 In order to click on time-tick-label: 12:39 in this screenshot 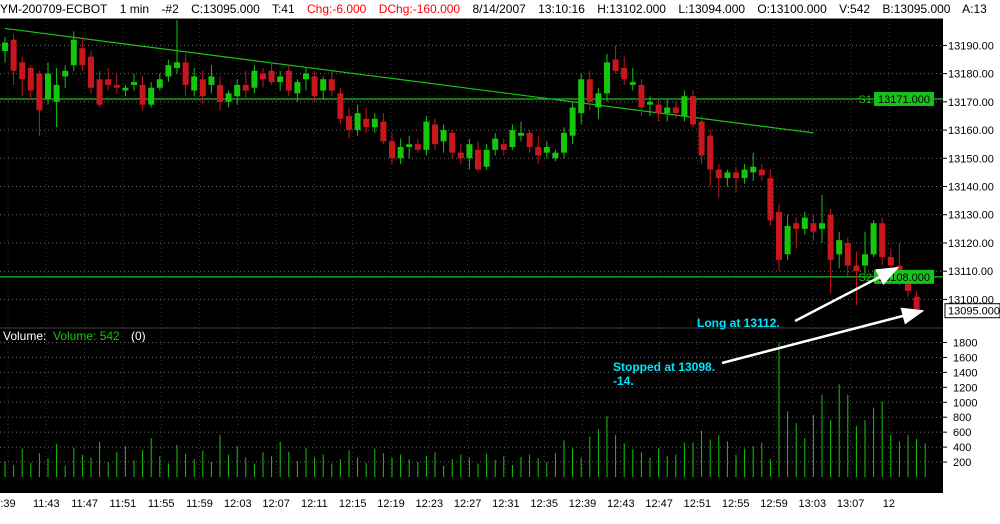, I will do `click(583, 504)`.